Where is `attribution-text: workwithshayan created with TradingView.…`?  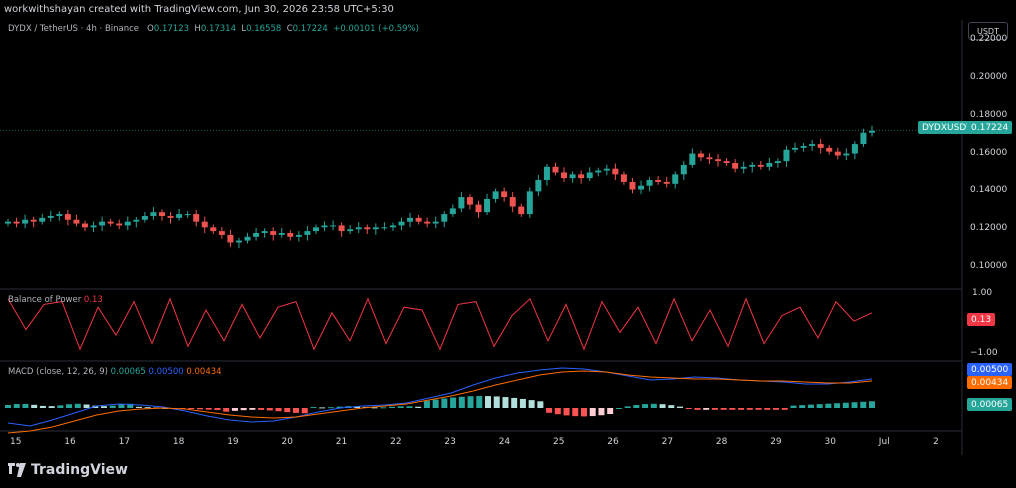 attribution-text: workwithshayan created with TradingView.… is located at coordinates (199, 9).